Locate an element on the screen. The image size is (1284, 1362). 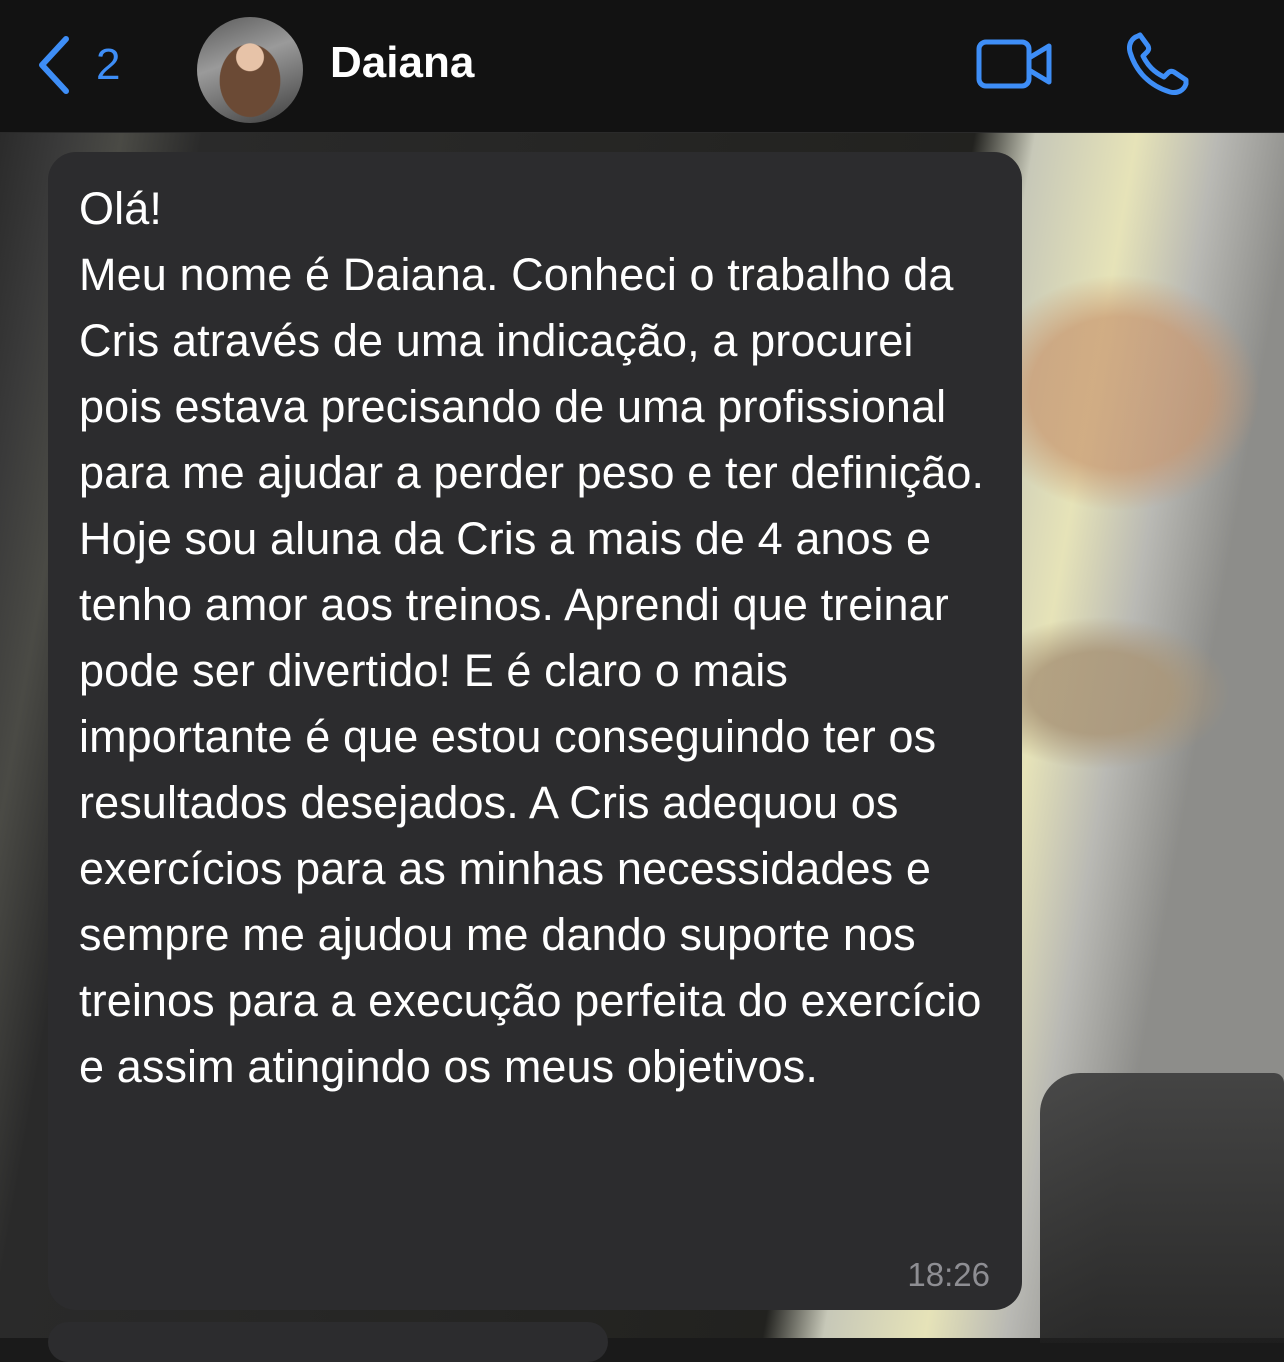
next-message-bubble is located at coordinates (328, 1342).